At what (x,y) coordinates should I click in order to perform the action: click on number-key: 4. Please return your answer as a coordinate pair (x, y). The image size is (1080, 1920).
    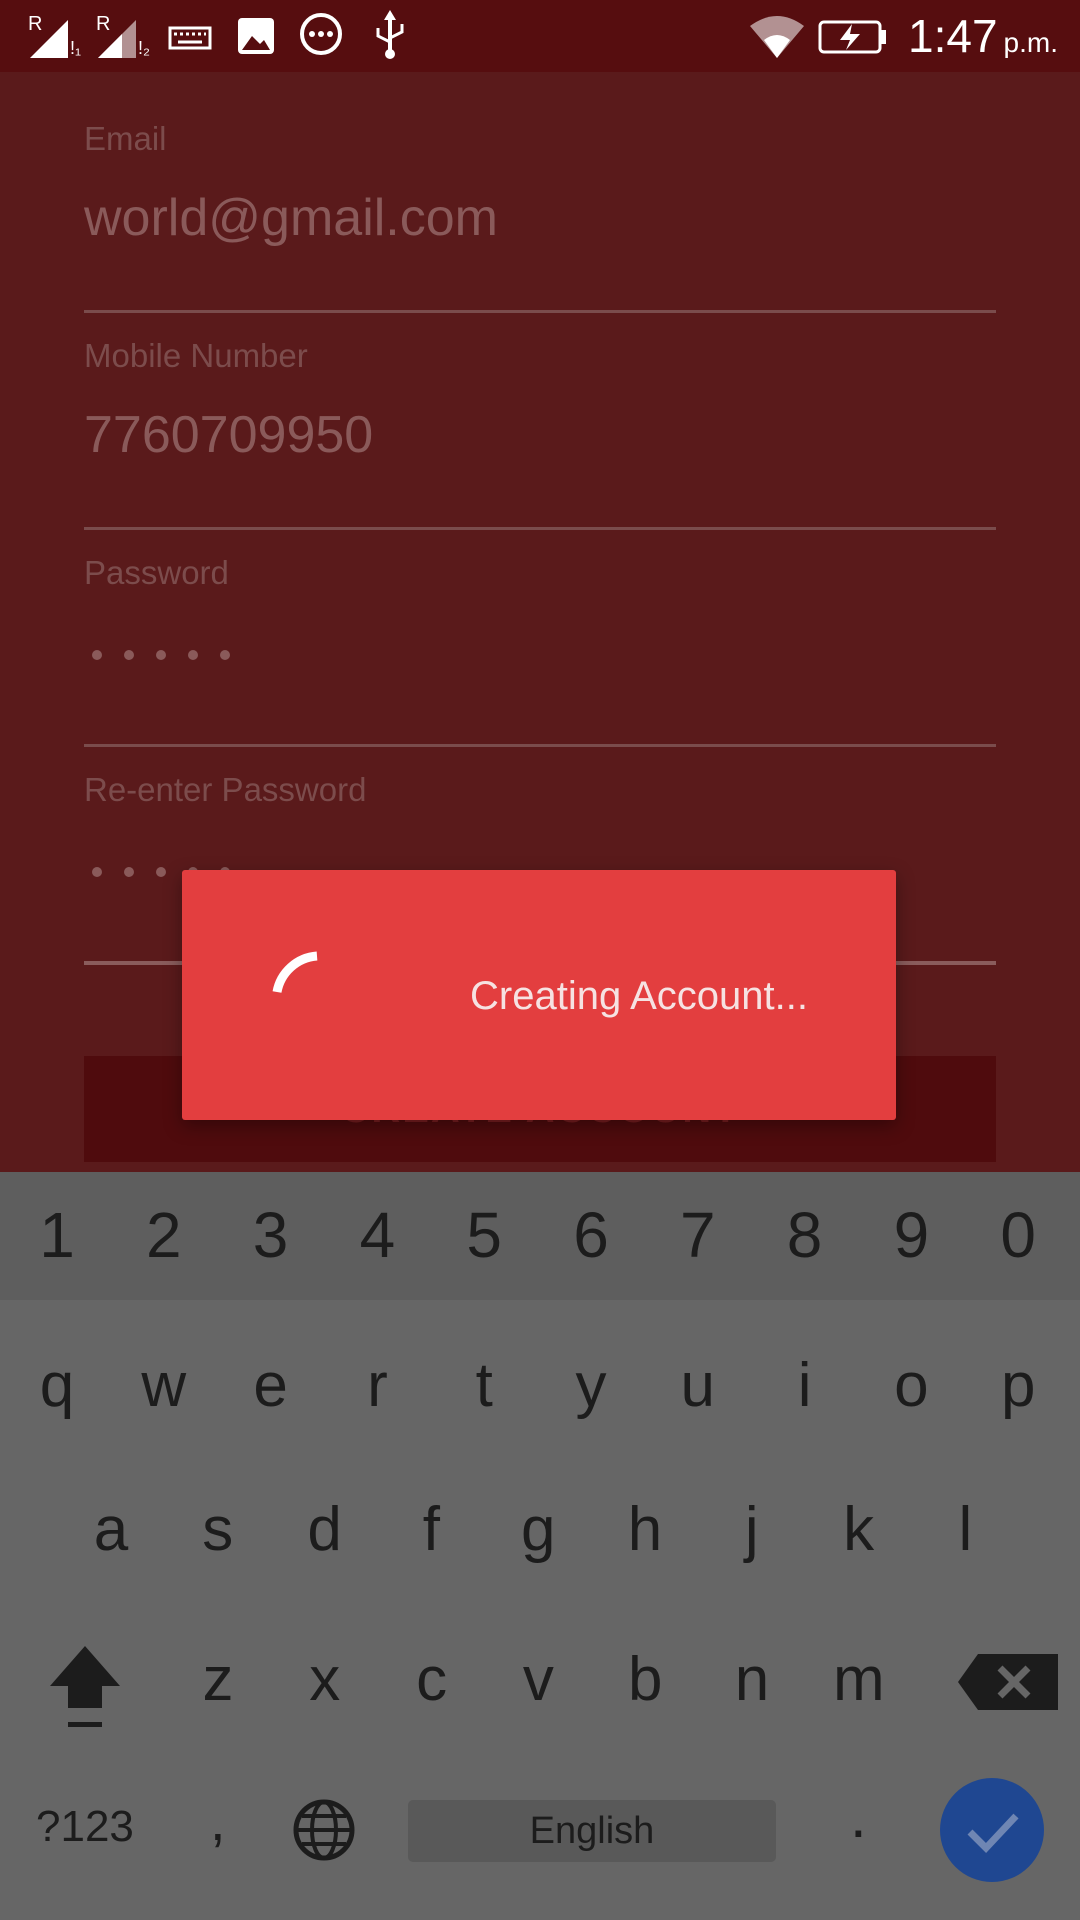
    Looking at the image, I should click on (377, 1235).